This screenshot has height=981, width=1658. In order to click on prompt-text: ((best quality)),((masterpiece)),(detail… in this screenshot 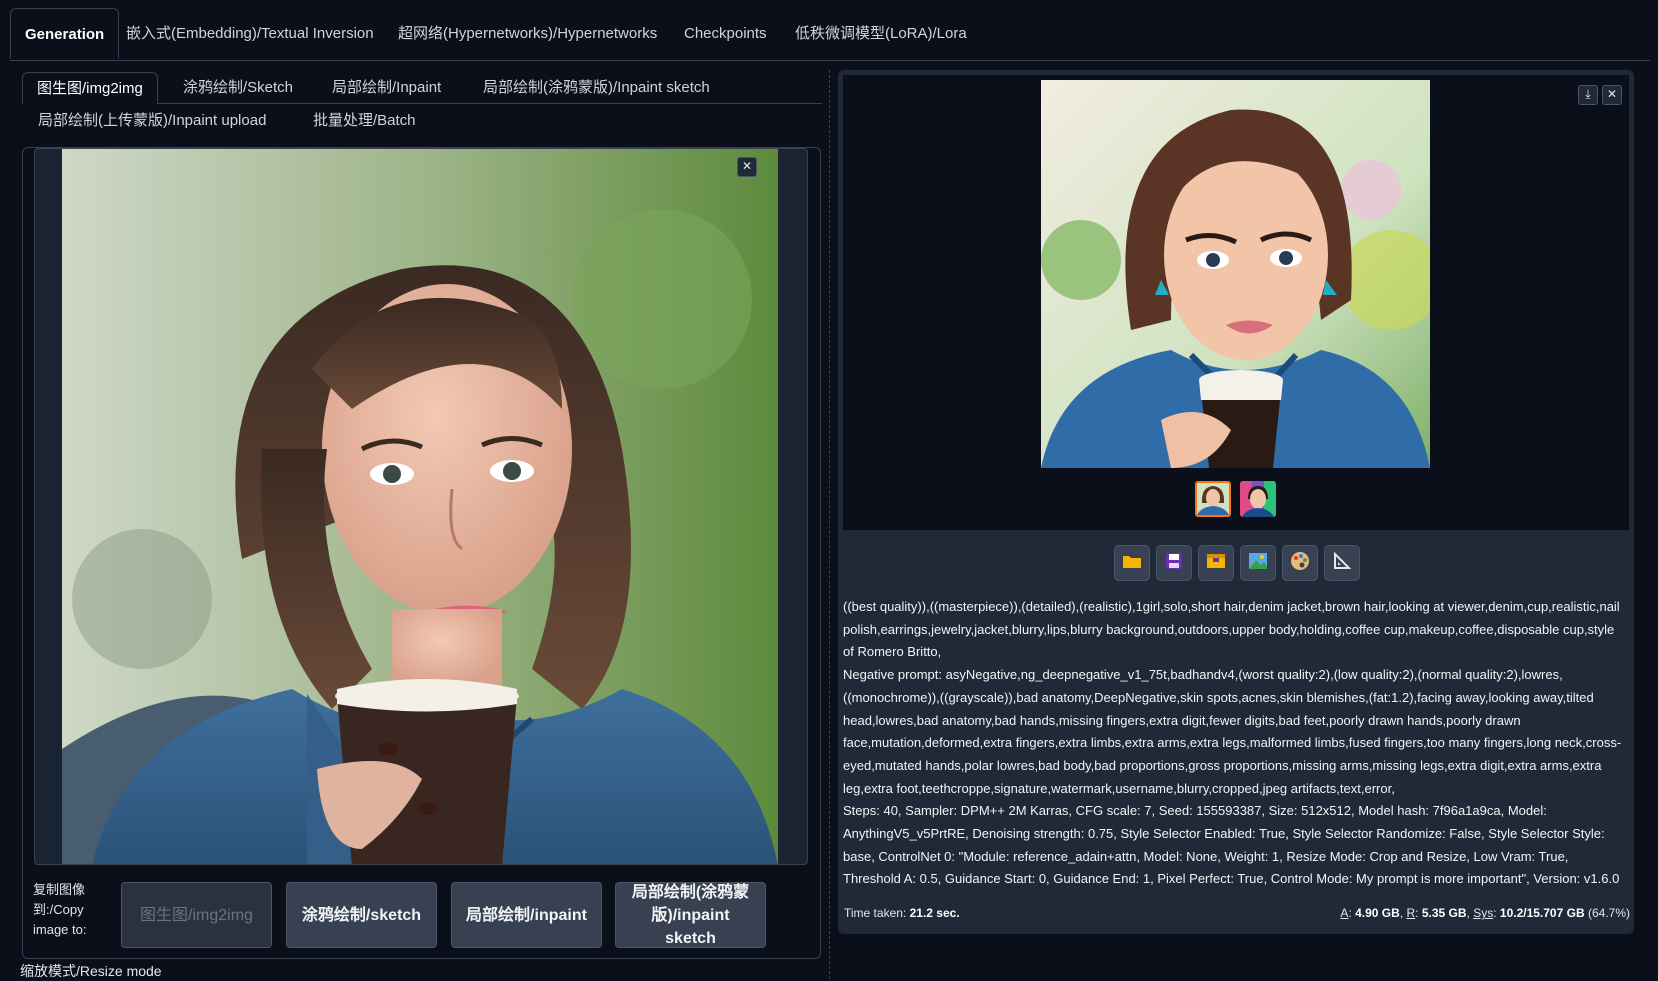, I will do `click(1231, 629)`.